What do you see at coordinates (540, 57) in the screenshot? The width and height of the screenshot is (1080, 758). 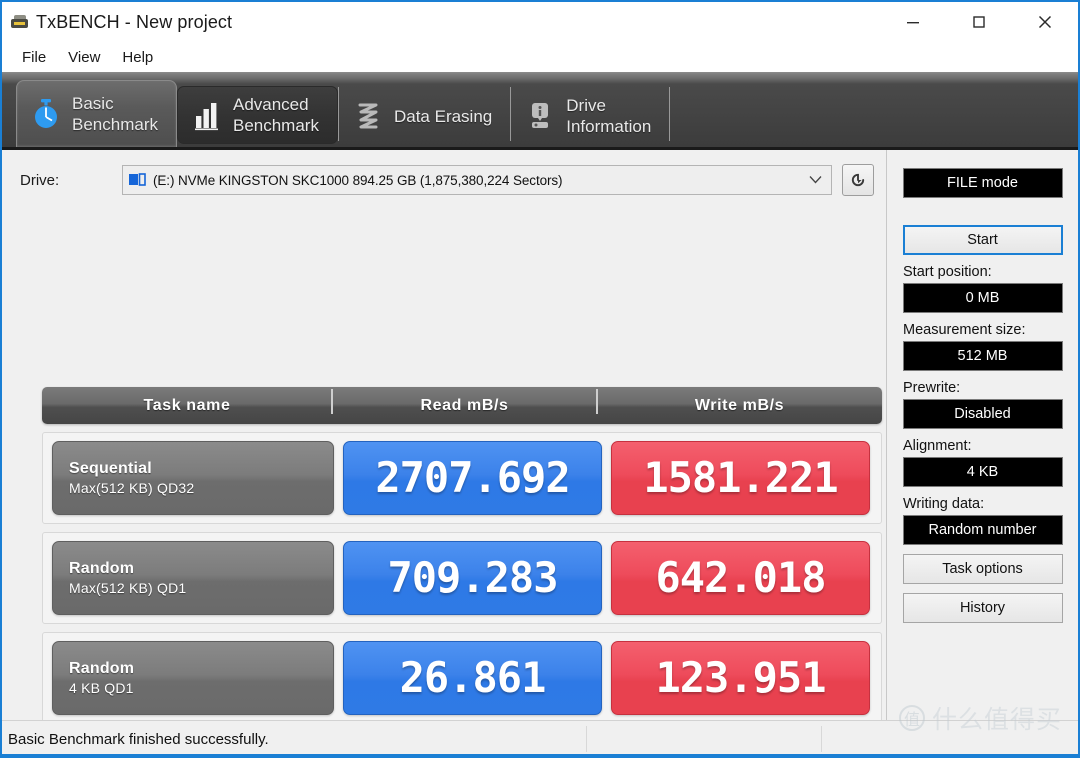 I see `menu-bar: File View Help` at bounding box center [540, 57].